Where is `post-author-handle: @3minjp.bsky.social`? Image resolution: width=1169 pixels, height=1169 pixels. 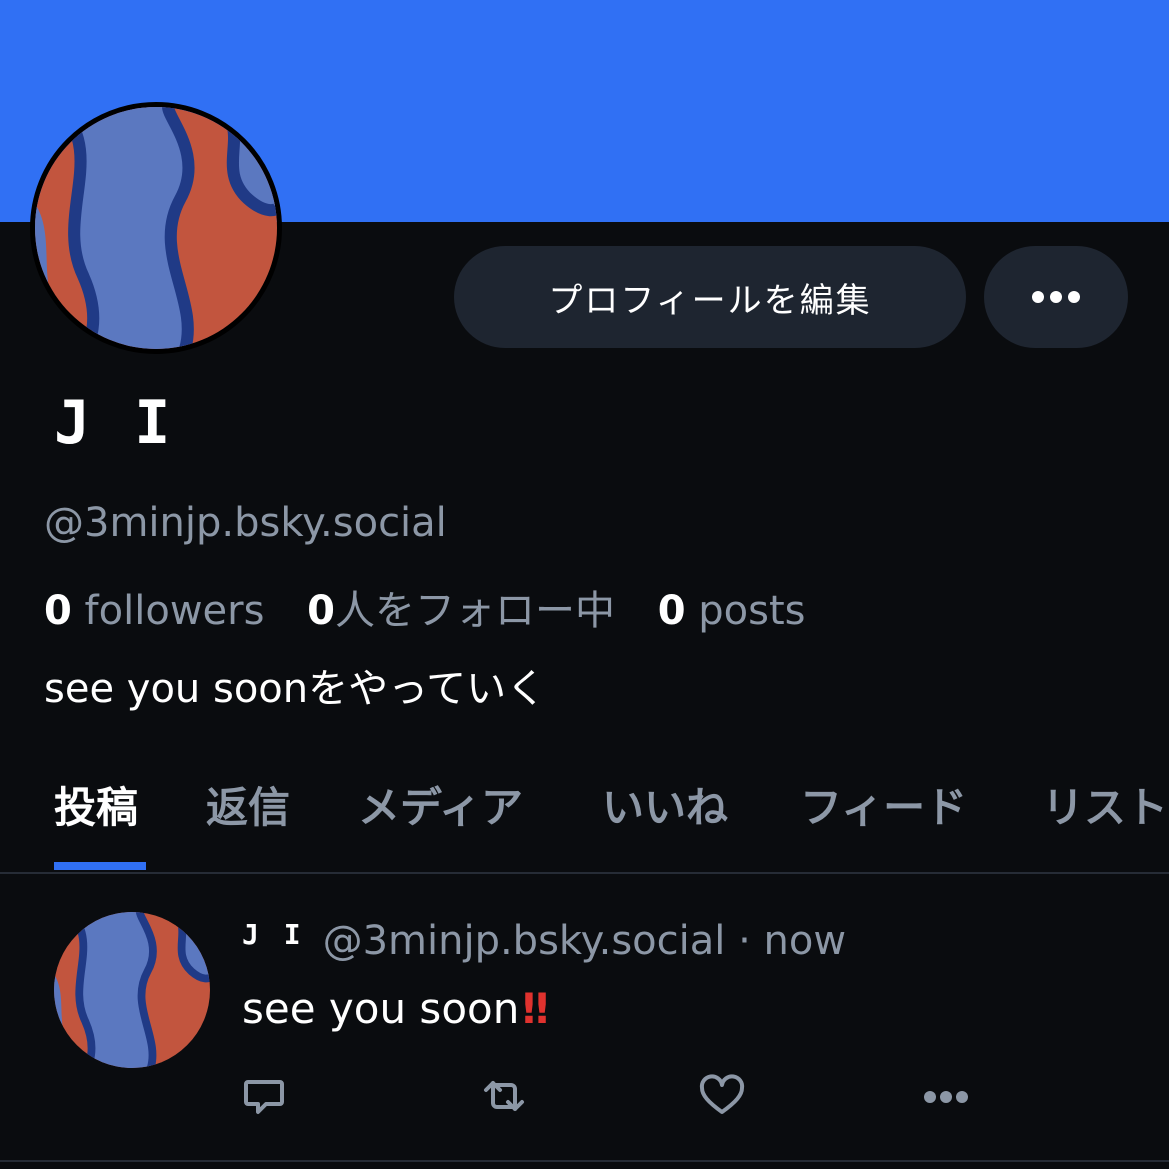 post-author-handle: @3minjp.bsky.social is located at coordinates (524, 941).